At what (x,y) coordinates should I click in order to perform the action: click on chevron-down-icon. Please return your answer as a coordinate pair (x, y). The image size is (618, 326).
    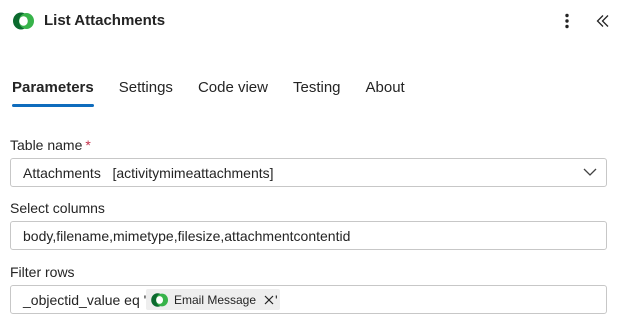
    Looking at the image, I should click on (590, 172).